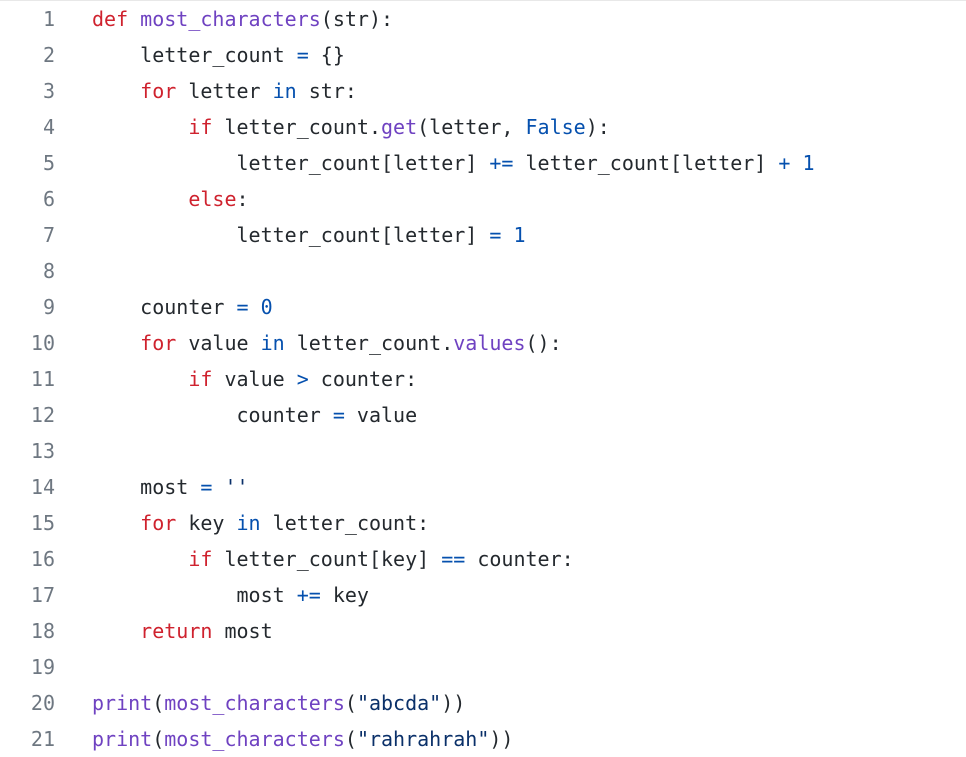 The image size is (966, 757). I want to click on line-number: 6, so click(48, 199).